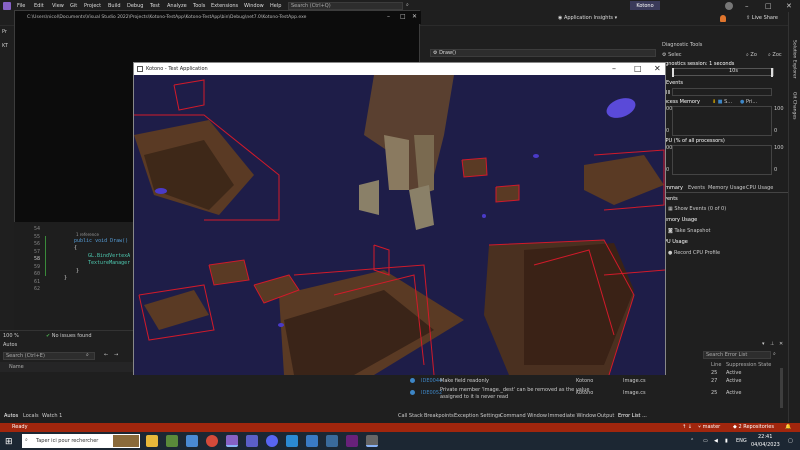  Describe the element at coordinates (794, 59) in the screenshot. I see `tab-solution-explorer: Solution Explorer` at that location.